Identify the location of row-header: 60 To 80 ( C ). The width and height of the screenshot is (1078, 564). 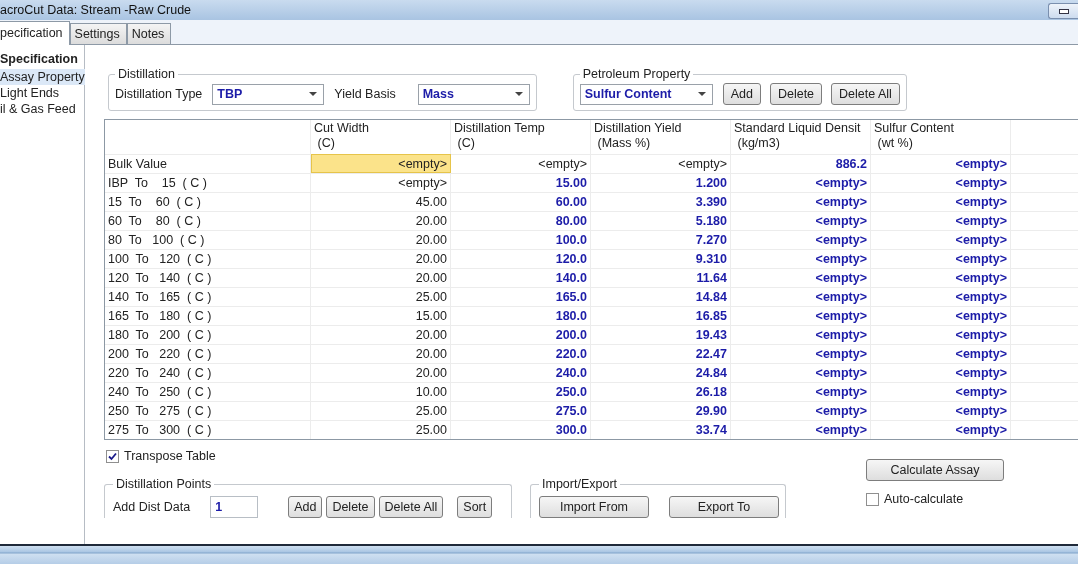
(208, 220).